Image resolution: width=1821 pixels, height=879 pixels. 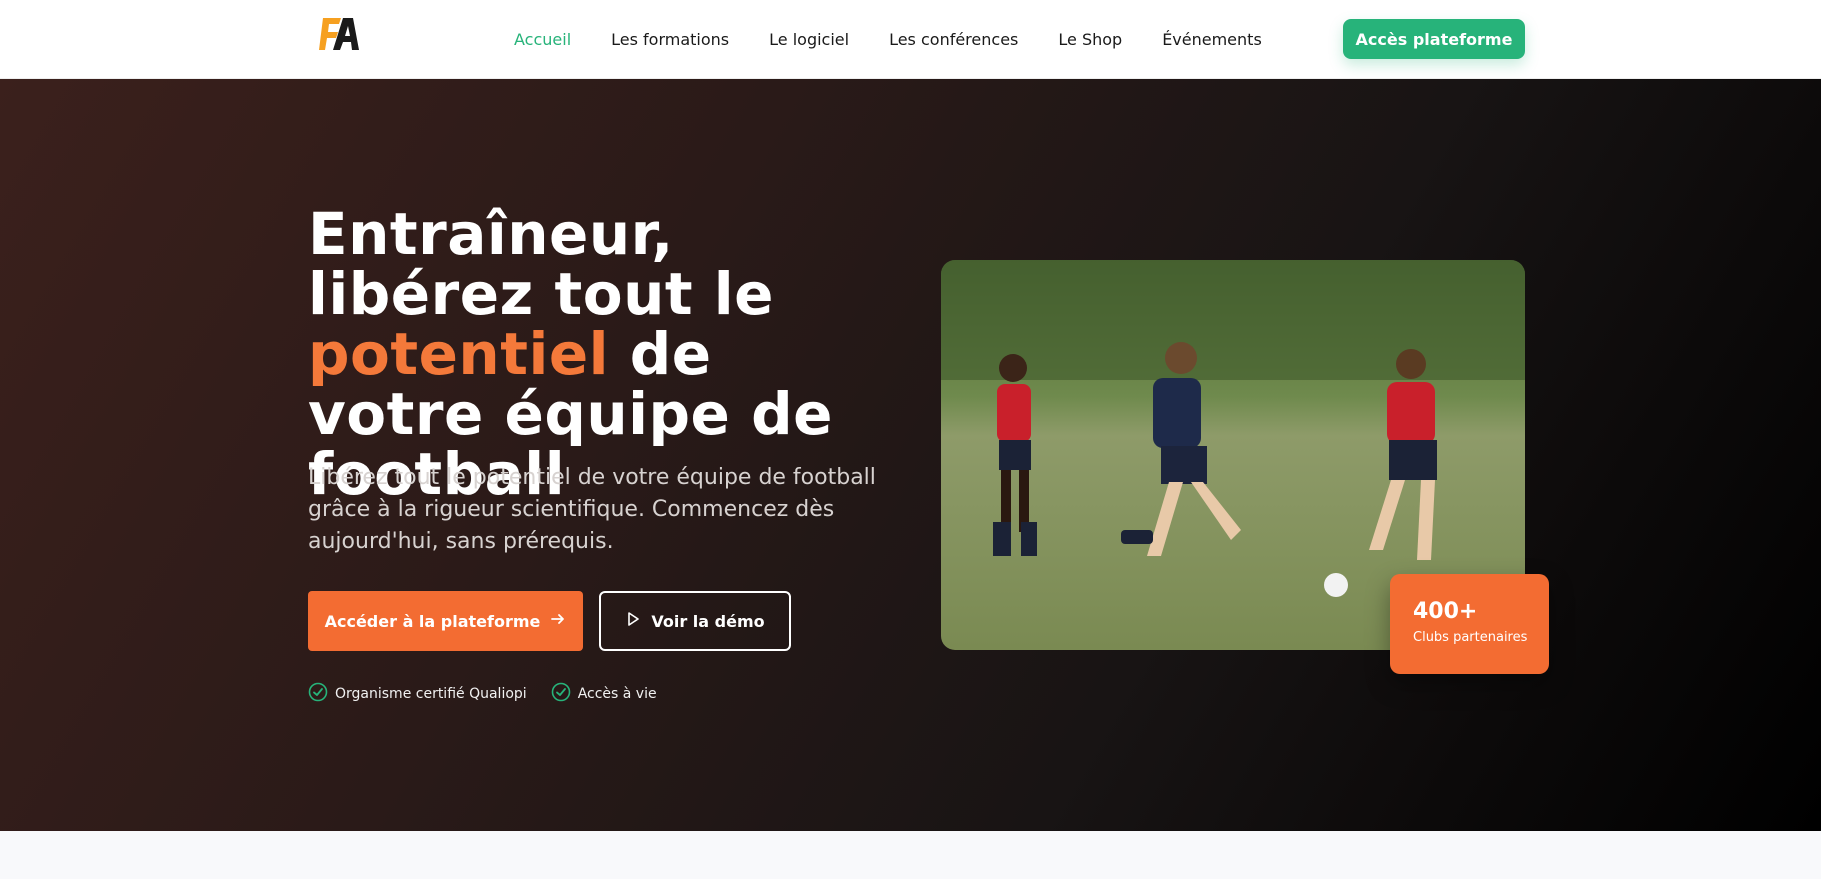 I want to click on hero-title-highlight: potentiel, so click(x=459, y=354).